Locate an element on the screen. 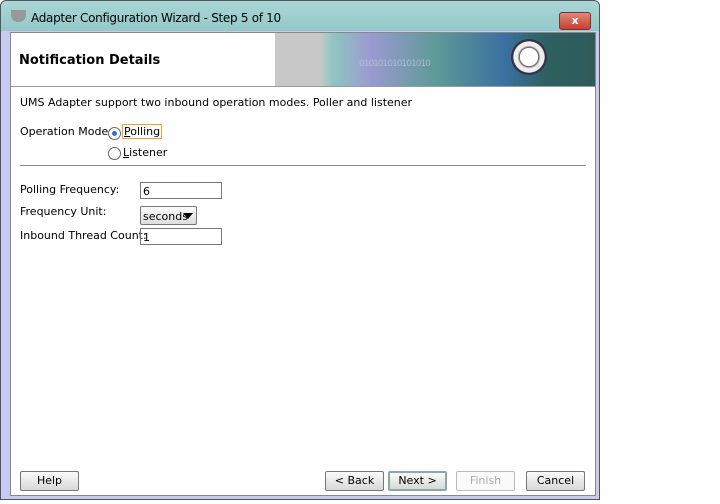 This screenshot has width=720, height=504. frequency-unit-label: Frequency Unit: is located at coordinates (63, 211).